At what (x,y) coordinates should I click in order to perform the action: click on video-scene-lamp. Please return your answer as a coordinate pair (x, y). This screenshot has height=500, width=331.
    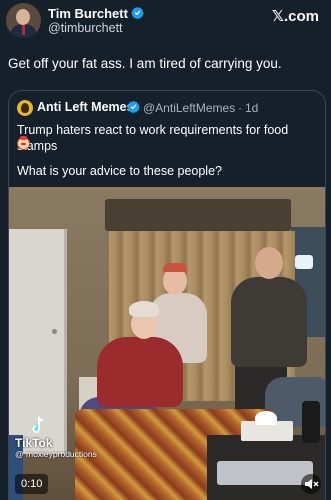
    Looking at the image, I should click on (304, 262).